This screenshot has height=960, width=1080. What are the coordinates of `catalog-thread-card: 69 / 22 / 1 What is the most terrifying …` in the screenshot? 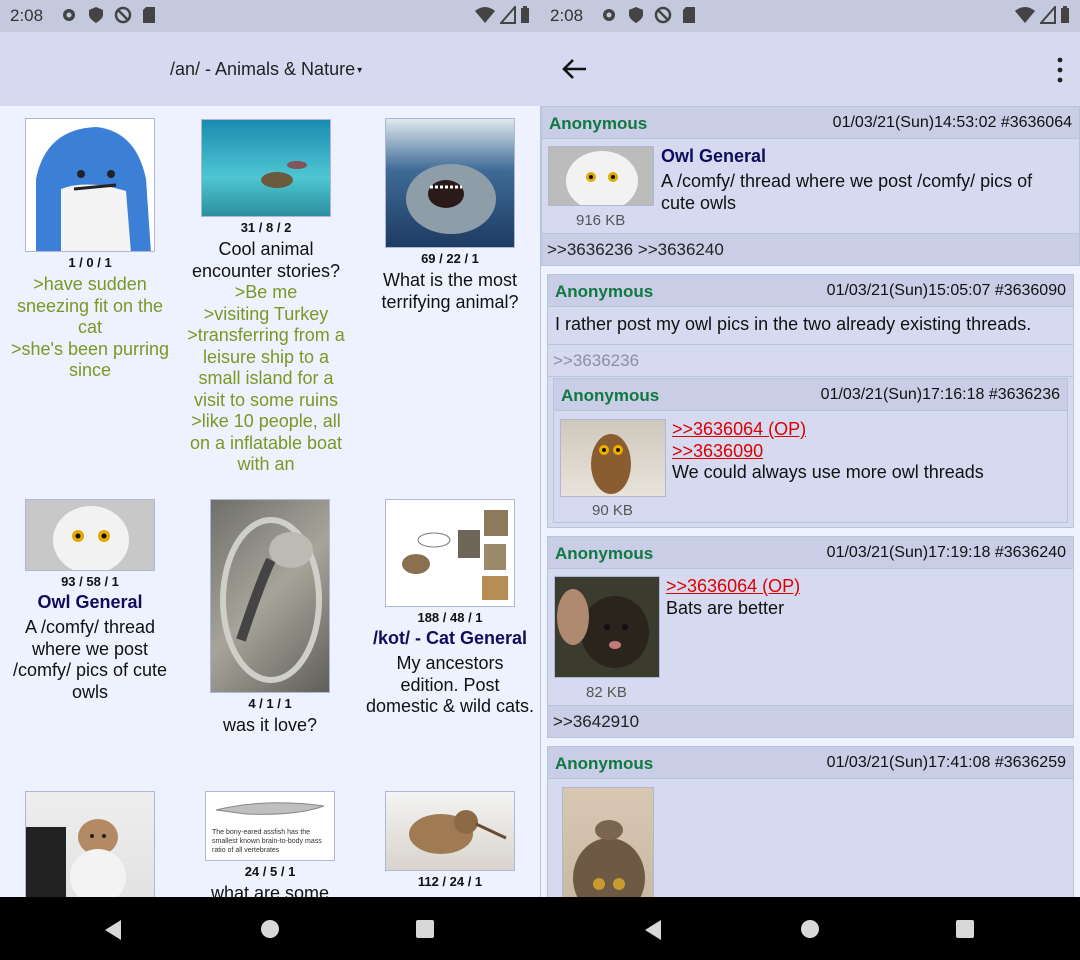 It's located at (450, 215).